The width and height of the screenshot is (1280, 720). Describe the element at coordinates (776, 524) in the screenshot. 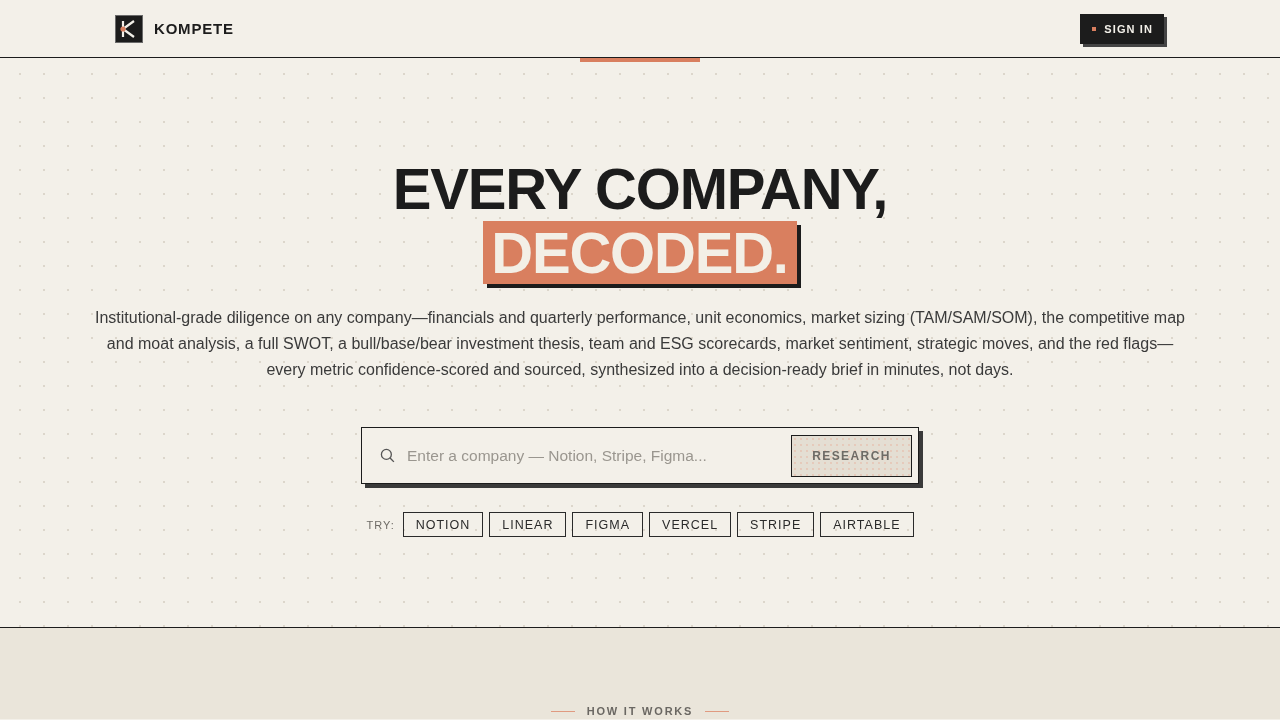

I see `suggestion-chip: STRIPE` at that location.